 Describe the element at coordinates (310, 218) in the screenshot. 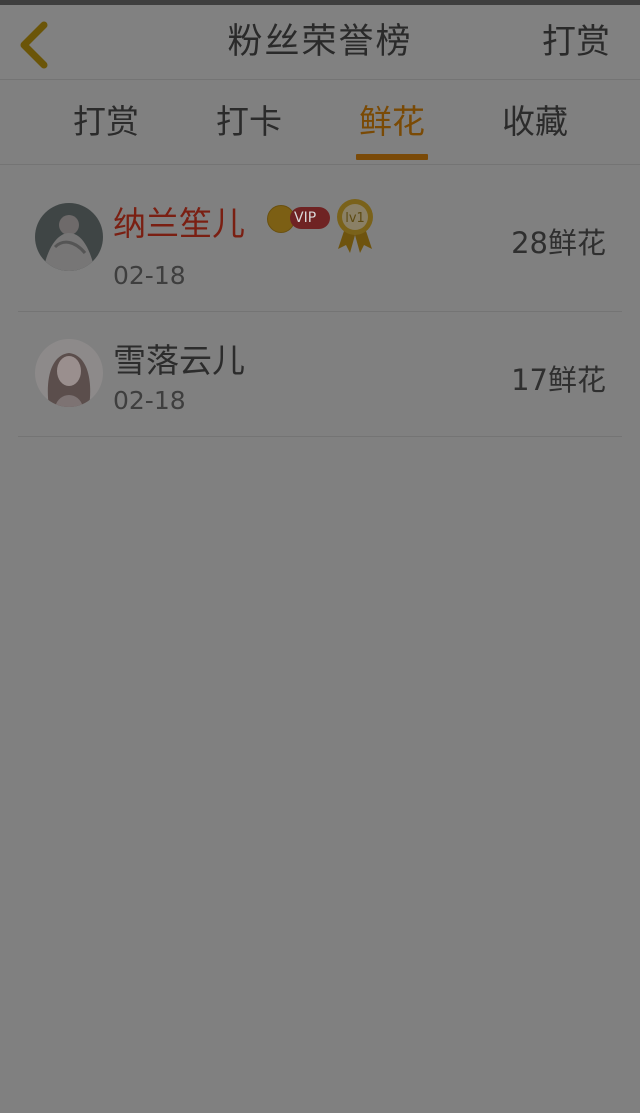

I see `vip-badge: VIP` at that location.